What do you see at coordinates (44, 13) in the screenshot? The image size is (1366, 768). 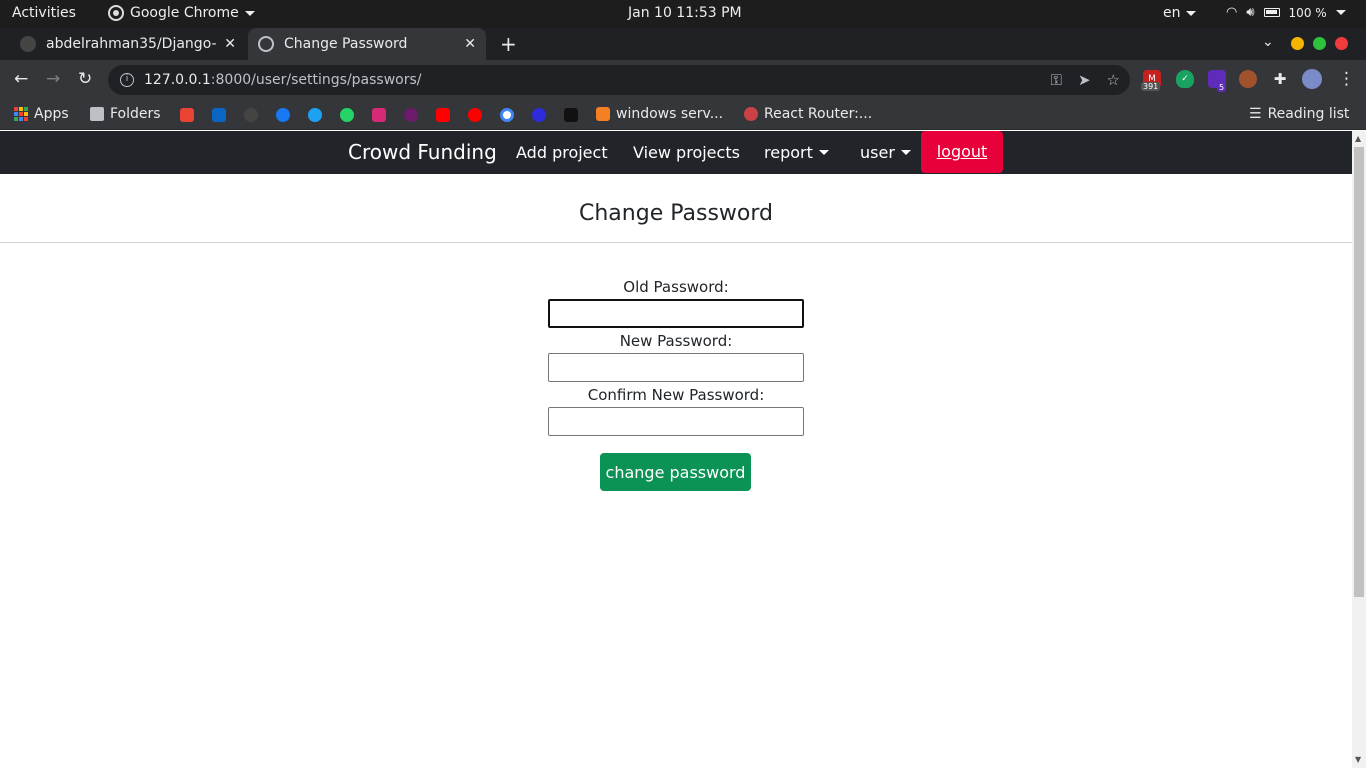 I see `activities-button: Activities` at bounding box center [44, 13].